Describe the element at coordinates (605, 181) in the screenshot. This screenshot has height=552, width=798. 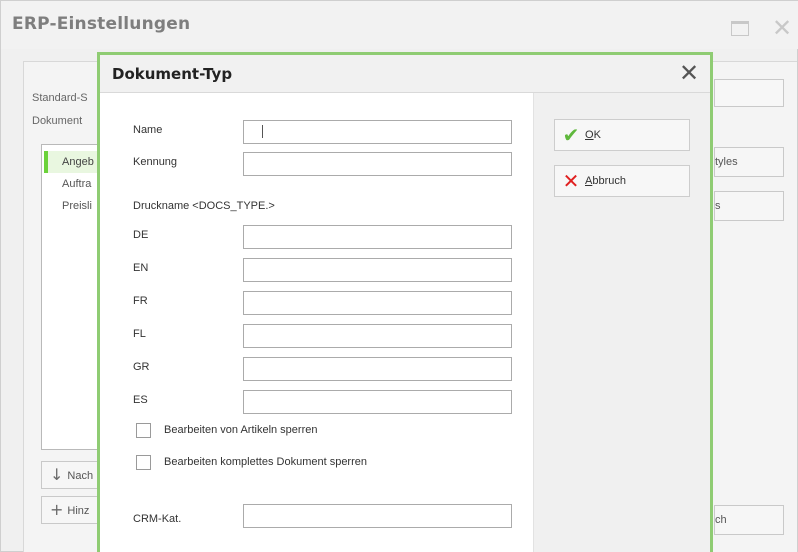
I see `cancel-button-label: Abbruch` at that location.